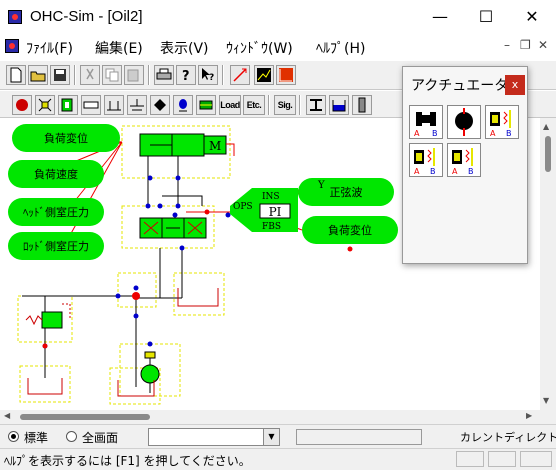 The width and height of the screenshot is (556, 470). Describe the element at coordinates (529, 415) in the screenshot. I see `scroll-right-icon: ▶` at that location.